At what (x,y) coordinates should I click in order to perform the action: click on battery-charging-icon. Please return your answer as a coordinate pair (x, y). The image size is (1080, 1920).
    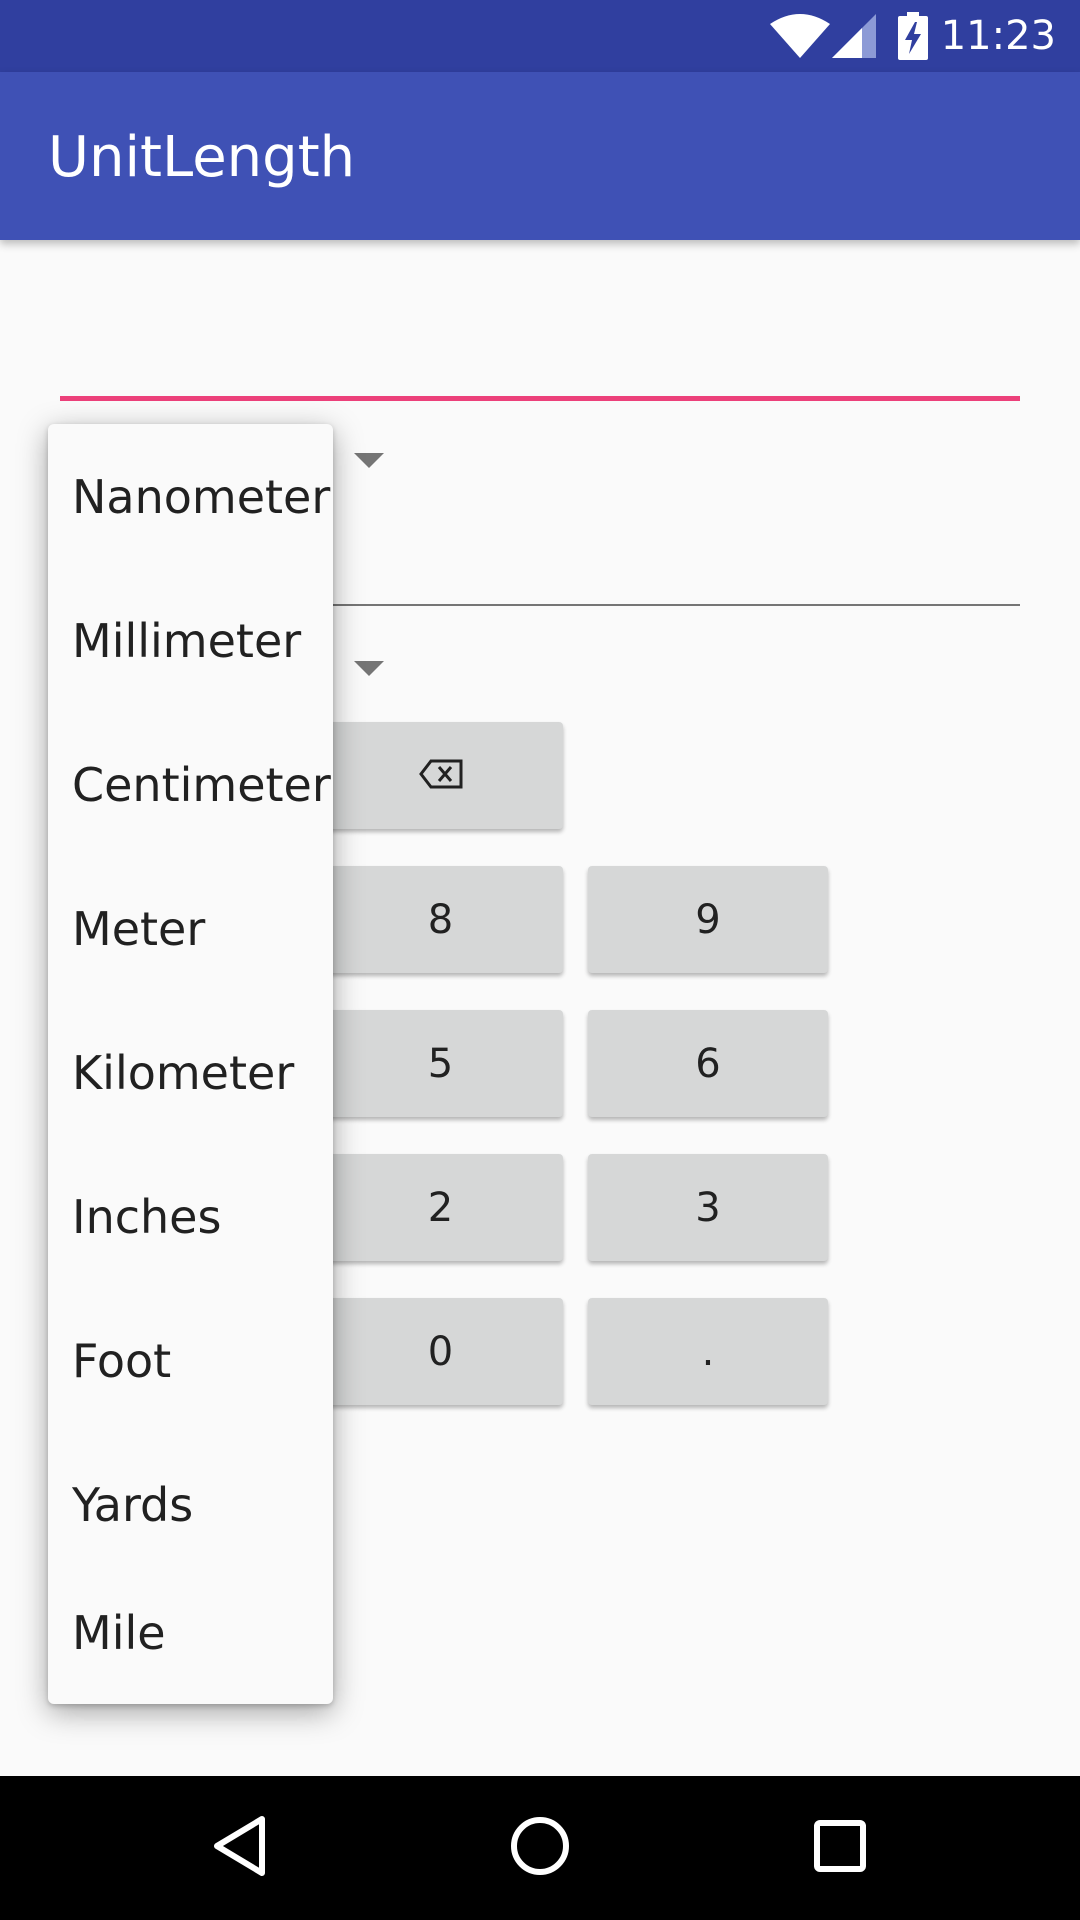
    Looking at the image, I should click on (913, 38).